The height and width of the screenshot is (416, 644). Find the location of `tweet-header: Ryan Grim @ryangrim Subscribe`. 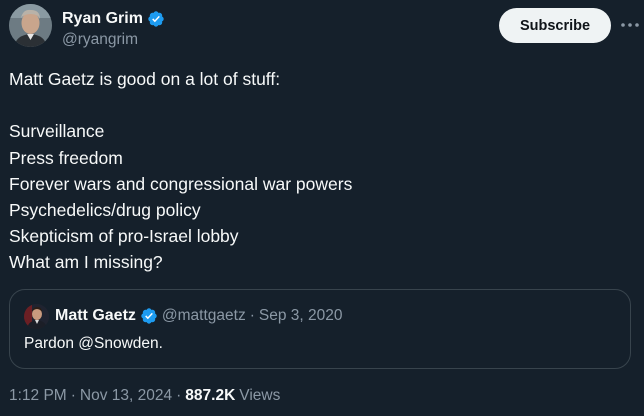

tweet-header: Ryan Grim @ryangrim Subscribe is located at coordinates (326, 26).